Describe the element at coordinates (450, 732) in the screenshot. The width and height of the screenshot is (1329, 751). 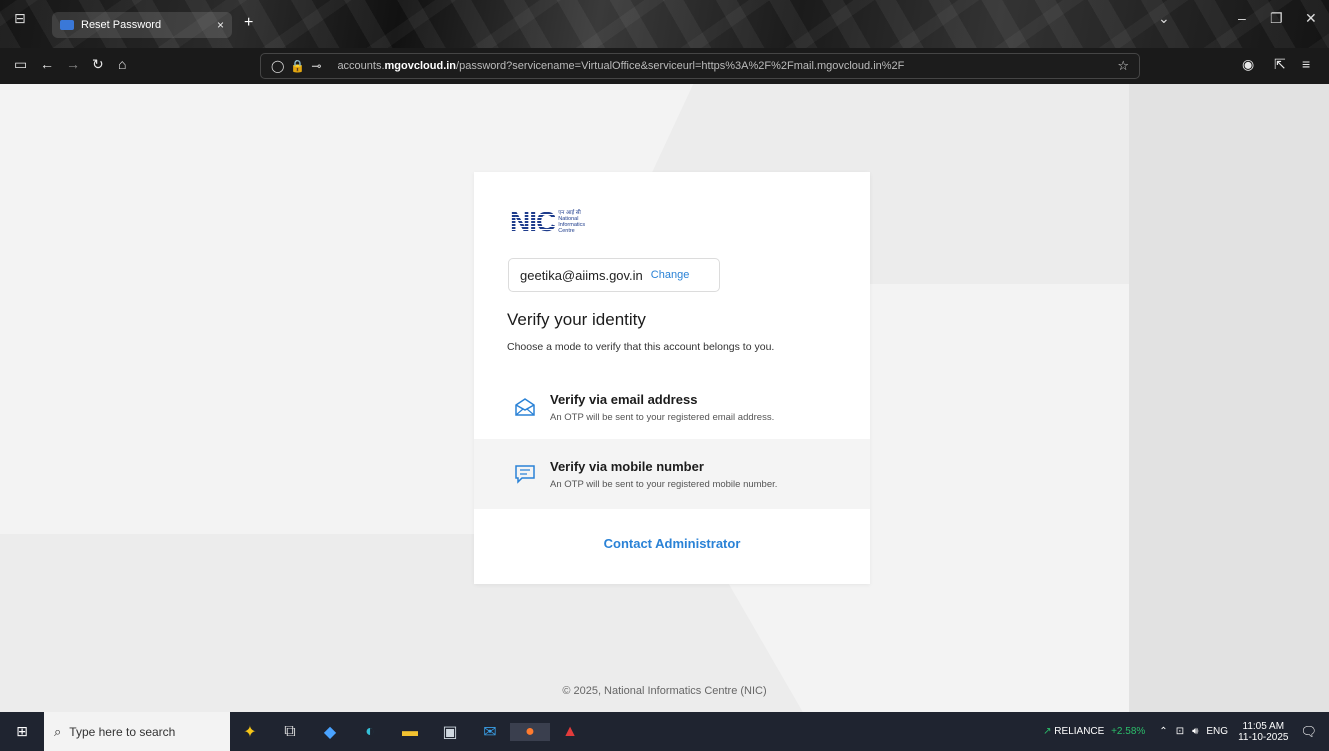
I see `store-icon: ▣` at that location.